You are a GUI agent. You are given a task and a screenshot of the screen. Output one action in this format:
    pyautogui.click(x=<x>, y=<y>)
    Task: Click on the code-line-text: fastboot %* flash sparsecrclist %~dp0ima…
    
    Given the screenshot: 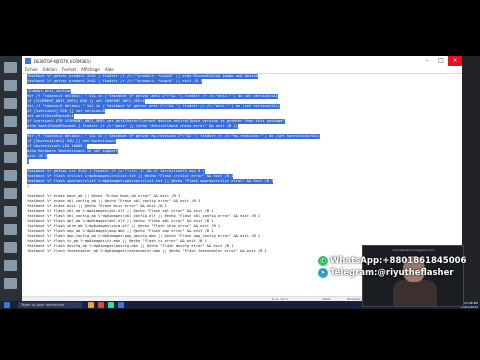 What is the action you would take?
    pyautogui.click(x=150, y=181)
    